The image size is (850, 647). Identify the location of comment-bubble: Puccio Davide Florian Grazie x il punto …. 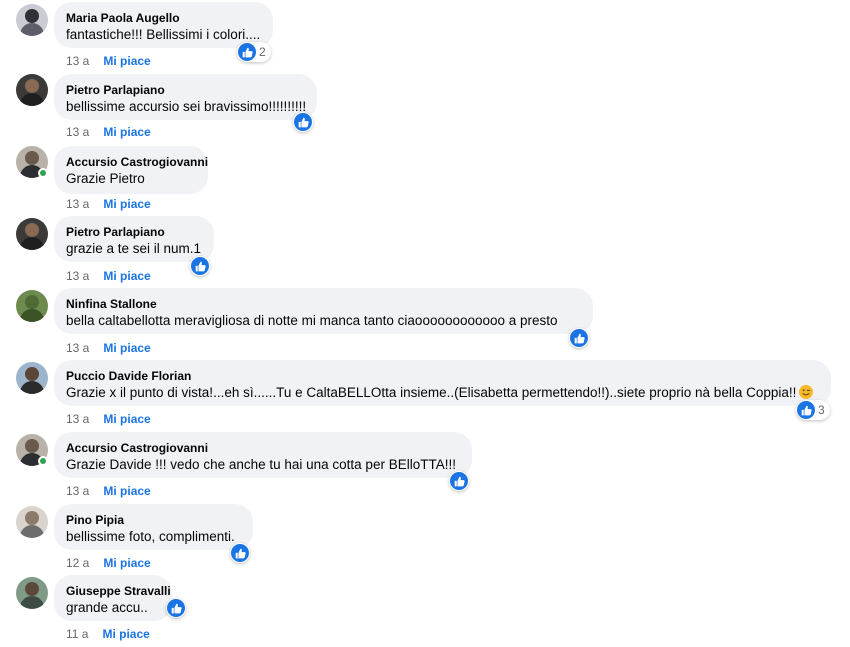
(442, 383).